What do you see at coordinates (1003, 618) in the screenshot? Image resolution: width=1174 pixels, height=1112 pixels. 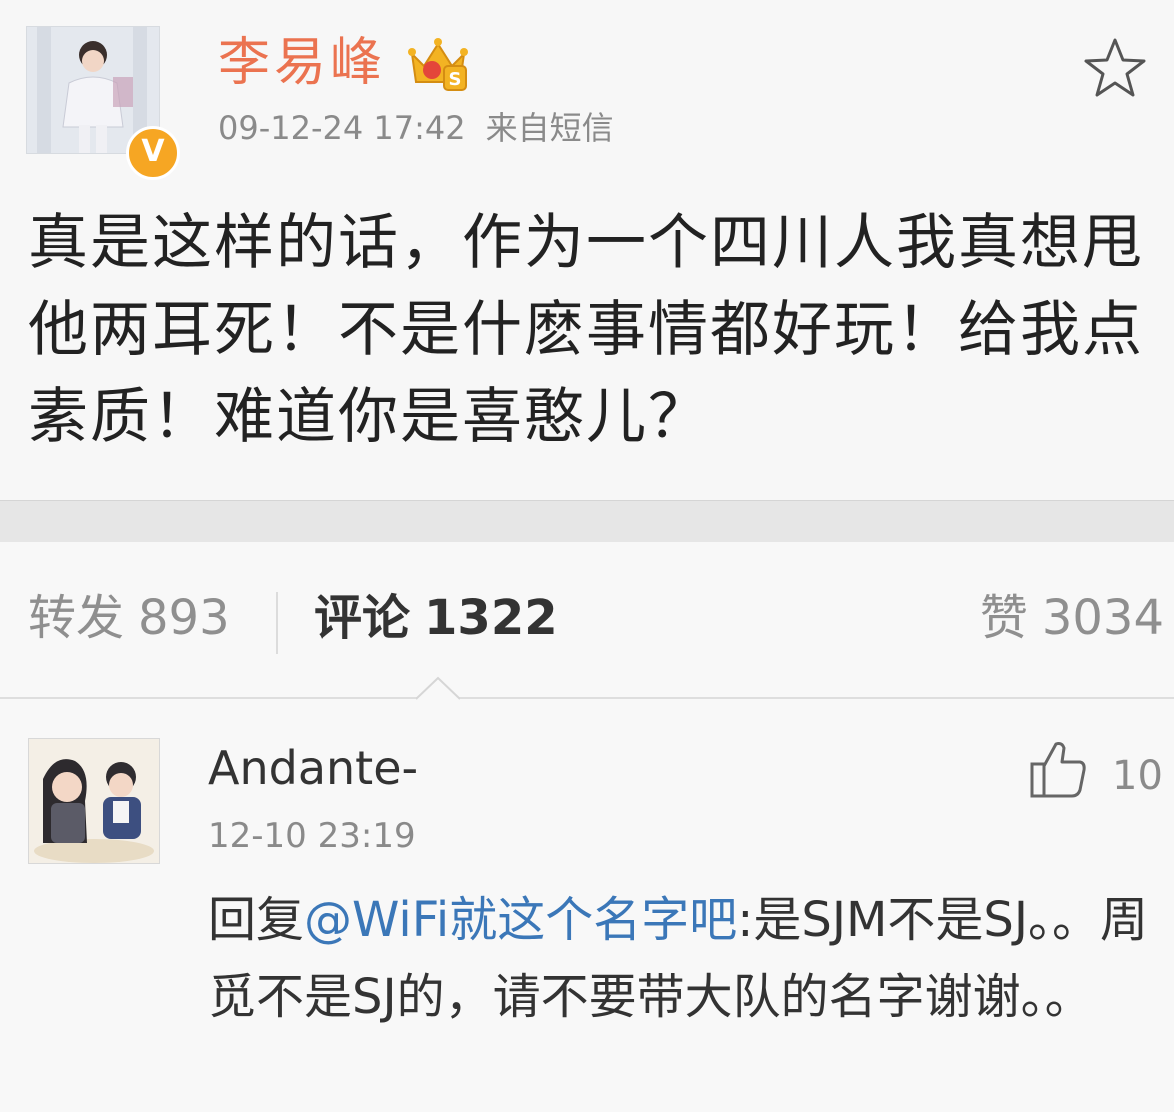 I see `like-label: 赞` at bounding box center [1003, 618].